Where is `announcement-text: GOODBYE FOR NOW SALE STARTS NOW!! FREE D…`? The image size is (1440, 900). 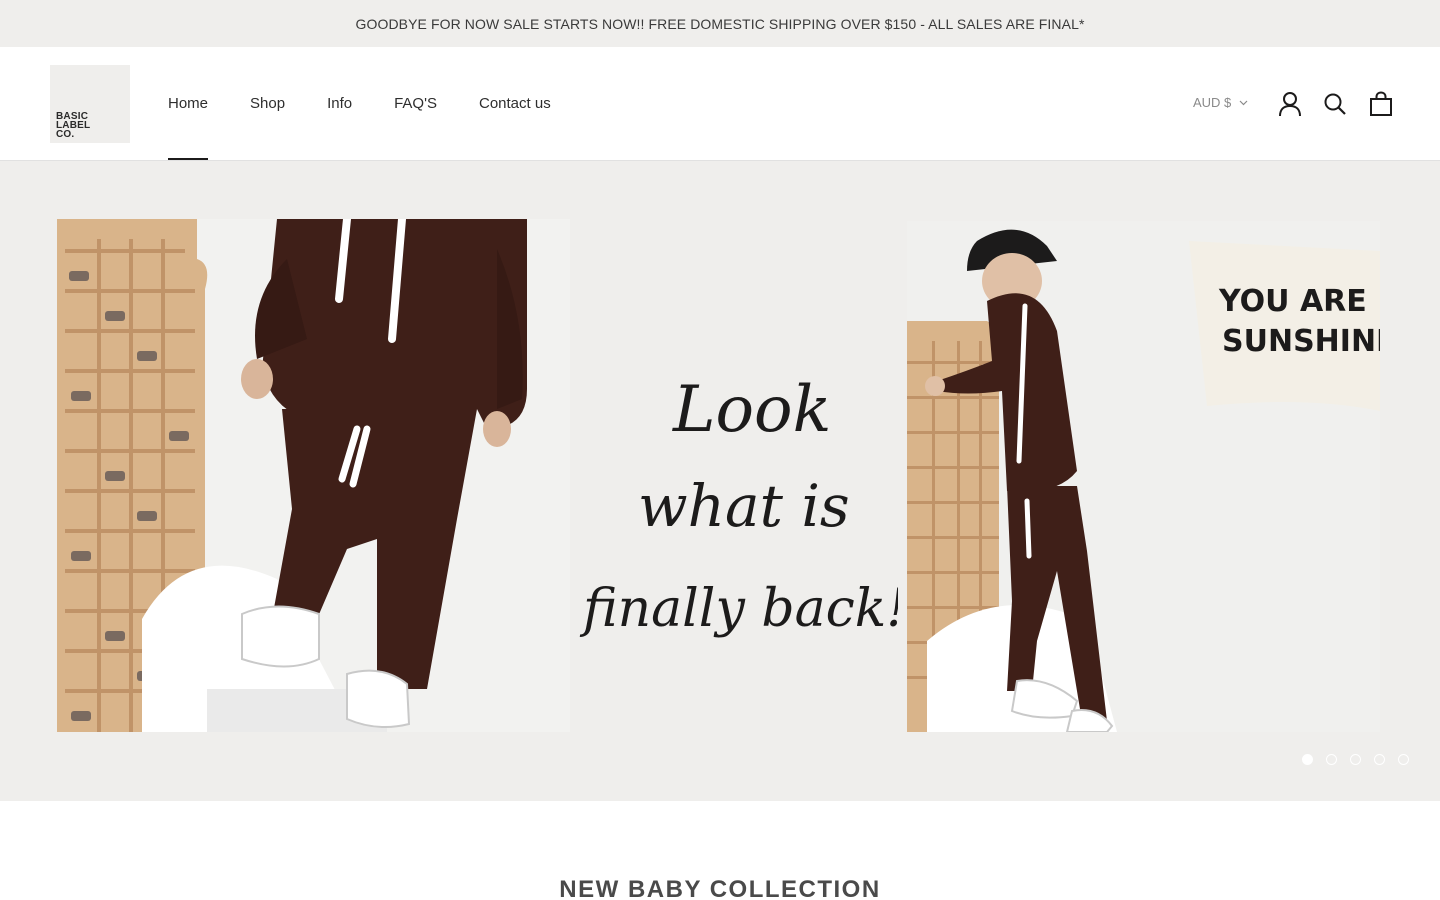 announcement-text: GOODBYE FOR NOW SALE STARTS NOW!! FREE D… is located at coordinates (720, 23).